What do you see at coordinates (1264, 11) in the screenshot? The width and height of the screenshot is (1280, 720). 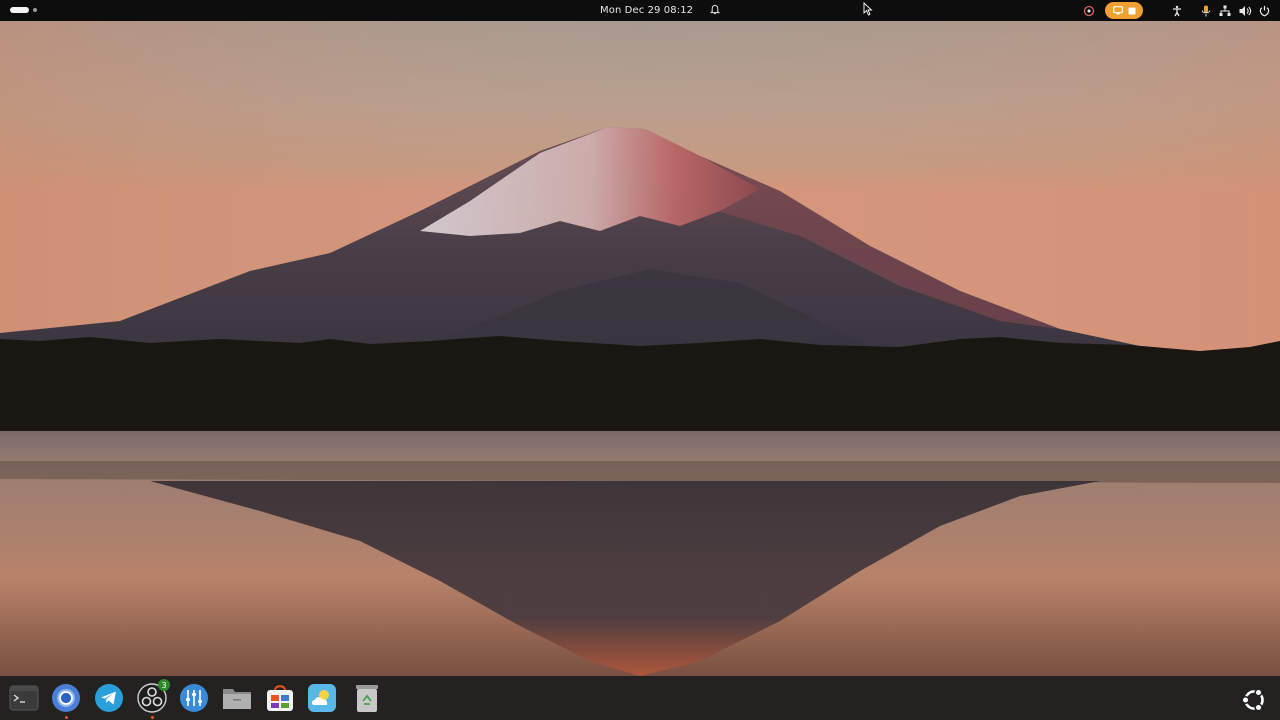 I see `power-icon` at bounding box center [1264, 11].